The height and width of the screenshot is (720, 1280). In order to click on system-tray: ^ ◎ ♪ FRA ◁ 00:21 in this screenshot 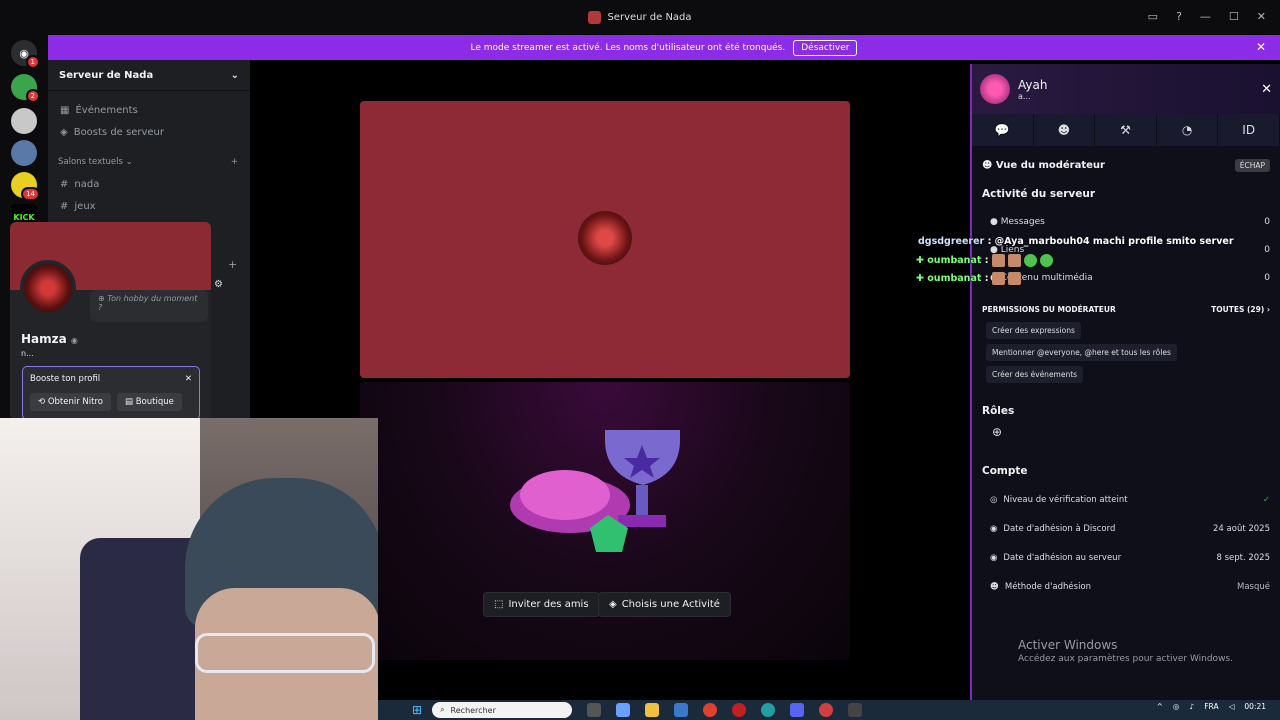, I will do `click(1211, 706)`.